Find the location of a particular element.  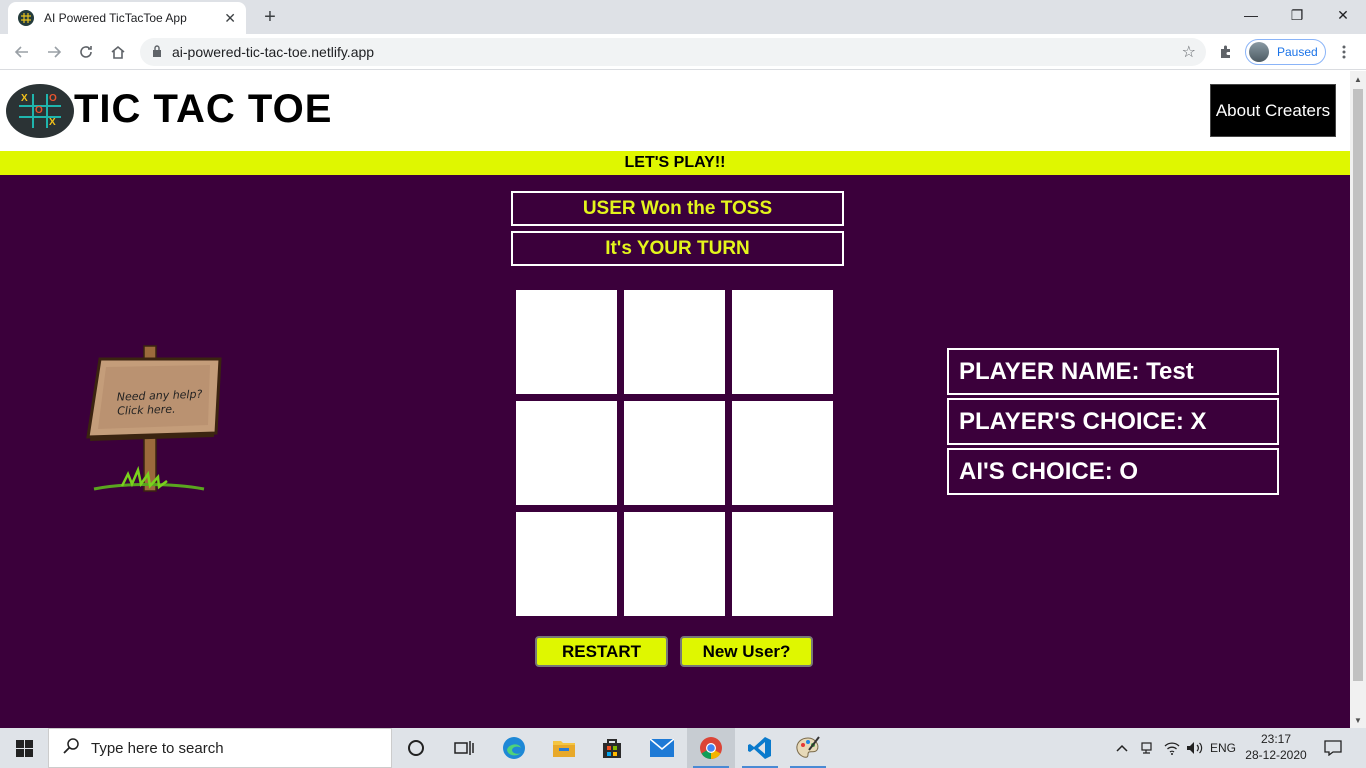

show-hidden-icons-chevron-icon is located at coordinates (1122, 748).